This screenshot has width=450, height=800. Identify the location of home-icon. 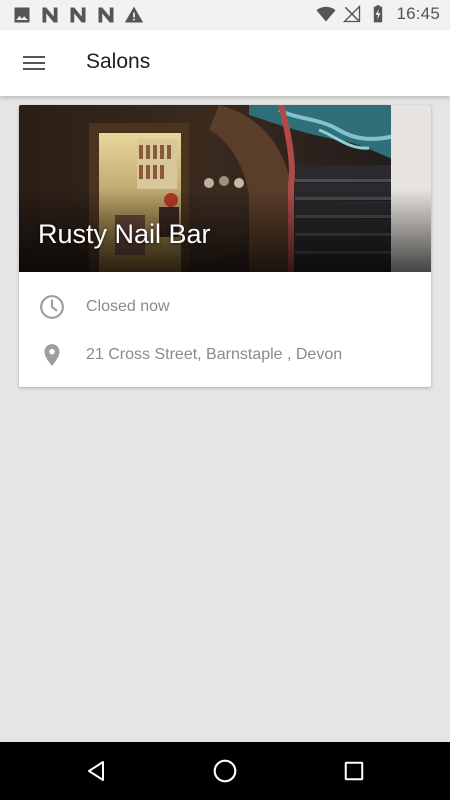
(225, 771).